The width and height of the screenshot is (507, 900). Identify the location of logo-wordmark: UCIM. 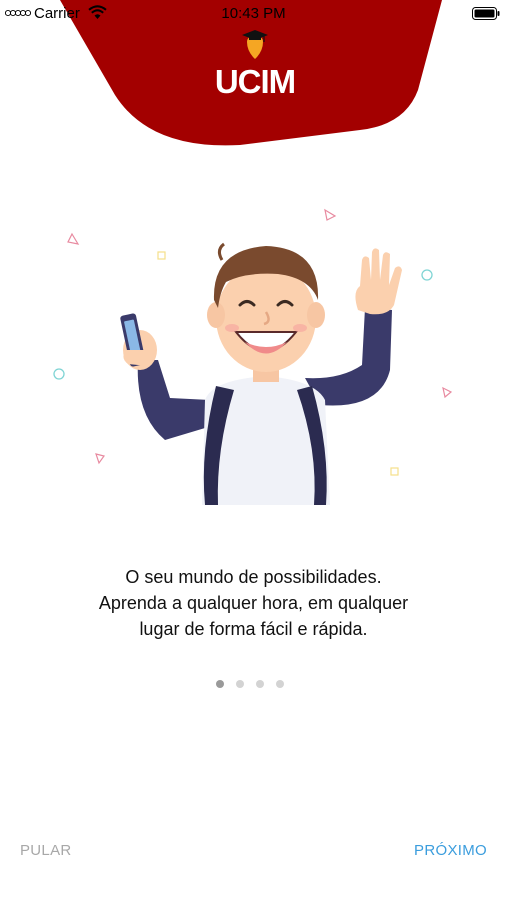
(255, 81).